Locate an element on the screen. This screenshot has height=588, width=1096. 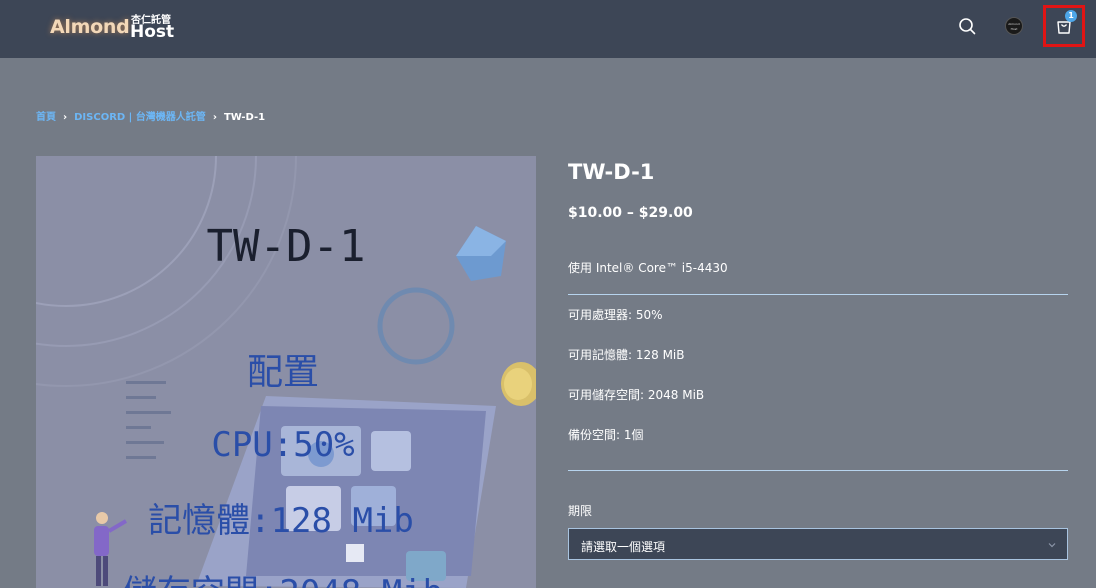
avatar-text: Almond Host is located at coordinates (1014, 26).